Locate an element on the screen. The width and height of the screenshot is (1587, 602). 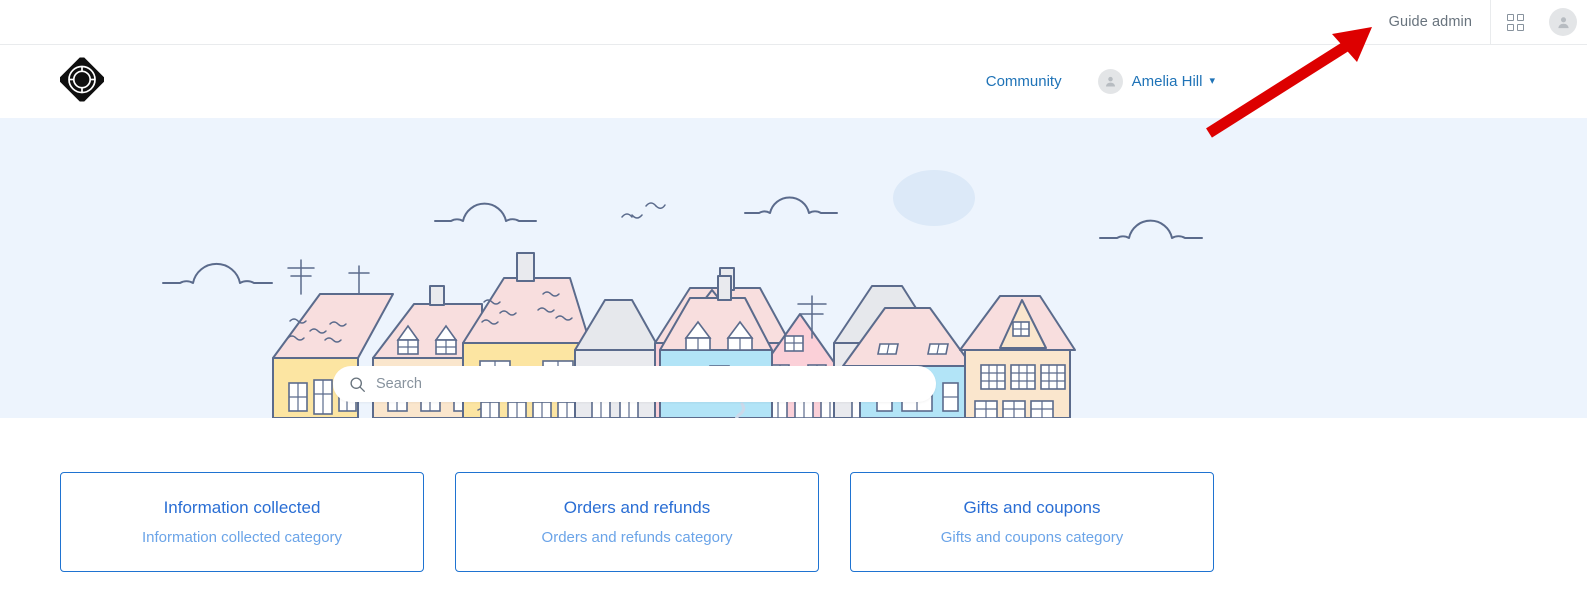
account-button is located at coordinates (1563, 22).